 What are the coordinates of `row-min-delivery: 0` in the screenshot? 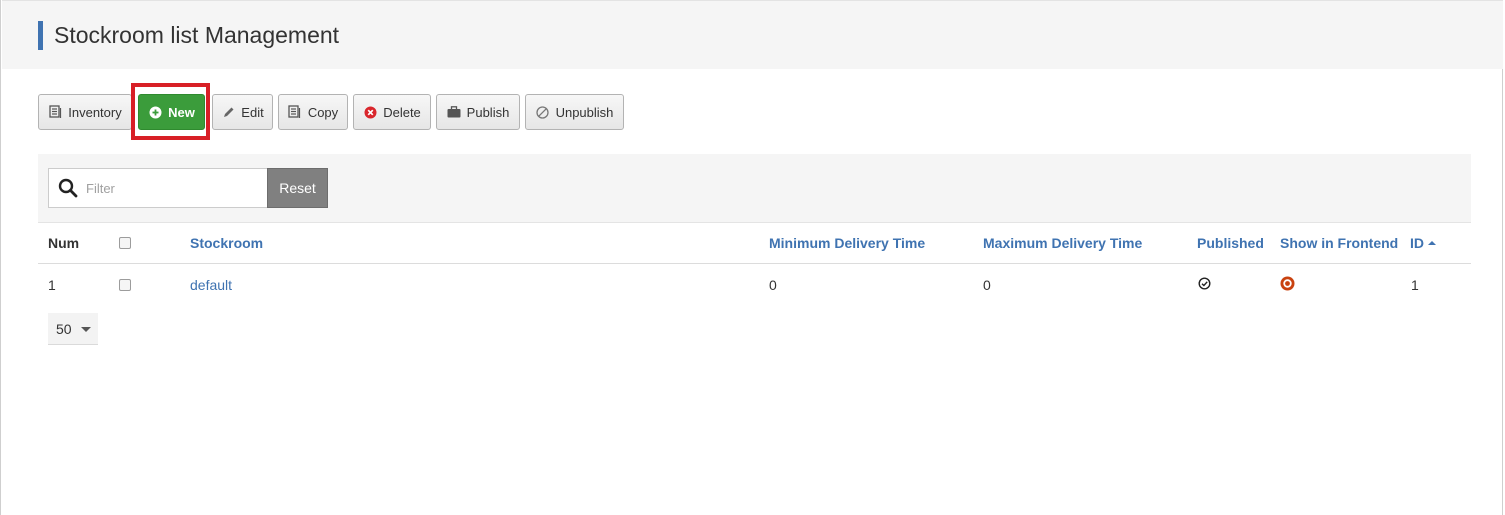 It's located at (773, 285).